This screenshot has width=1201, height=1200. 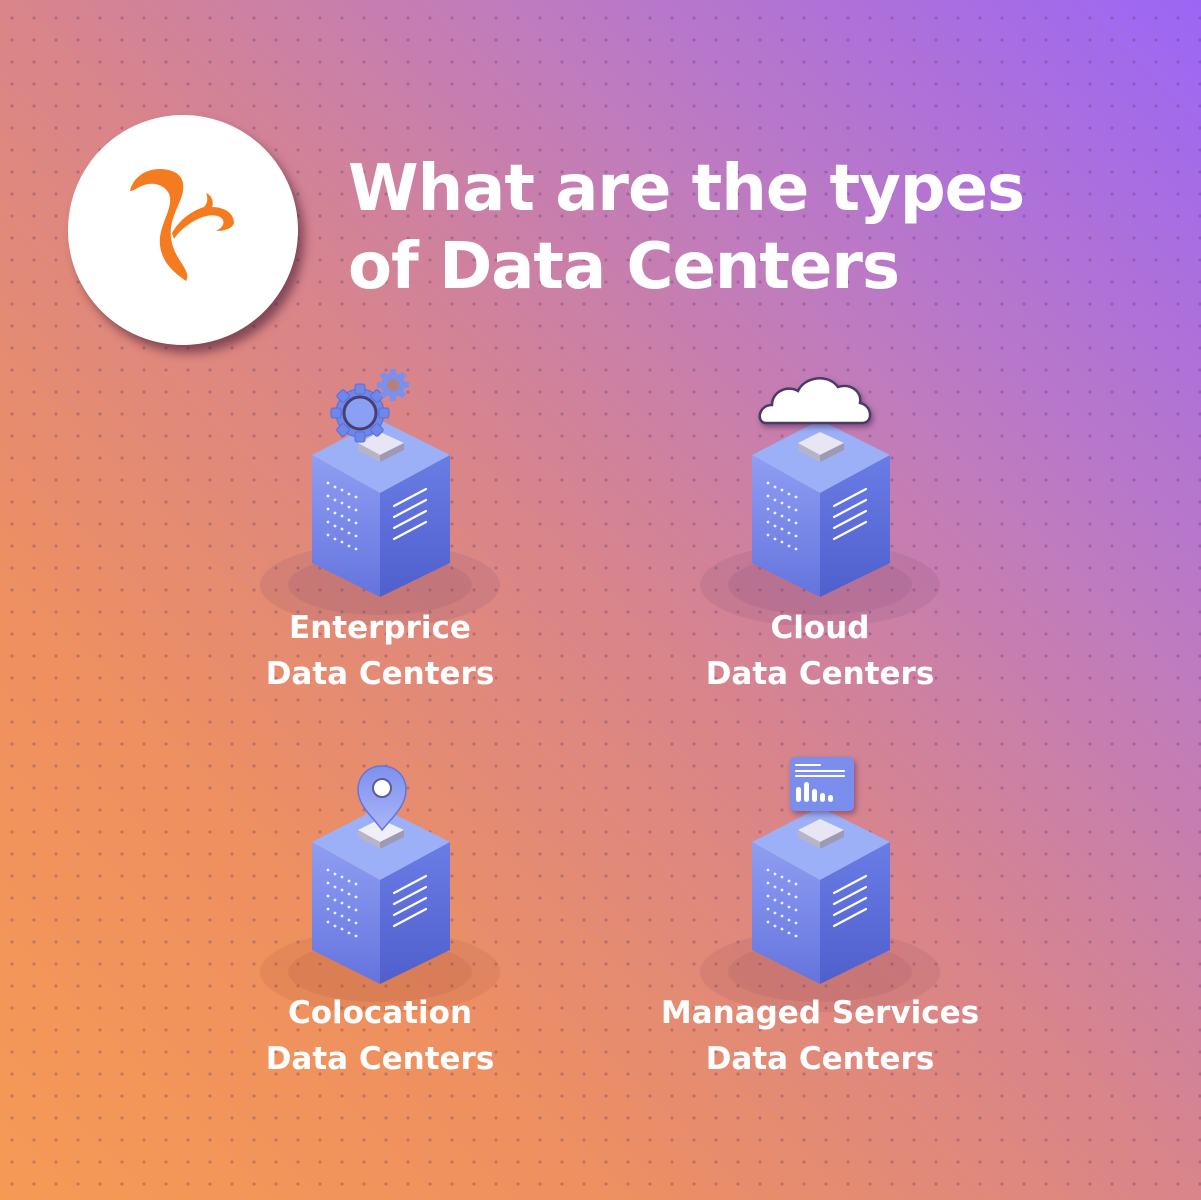 I want to click on logo-badge, so click(x=183, y=230).